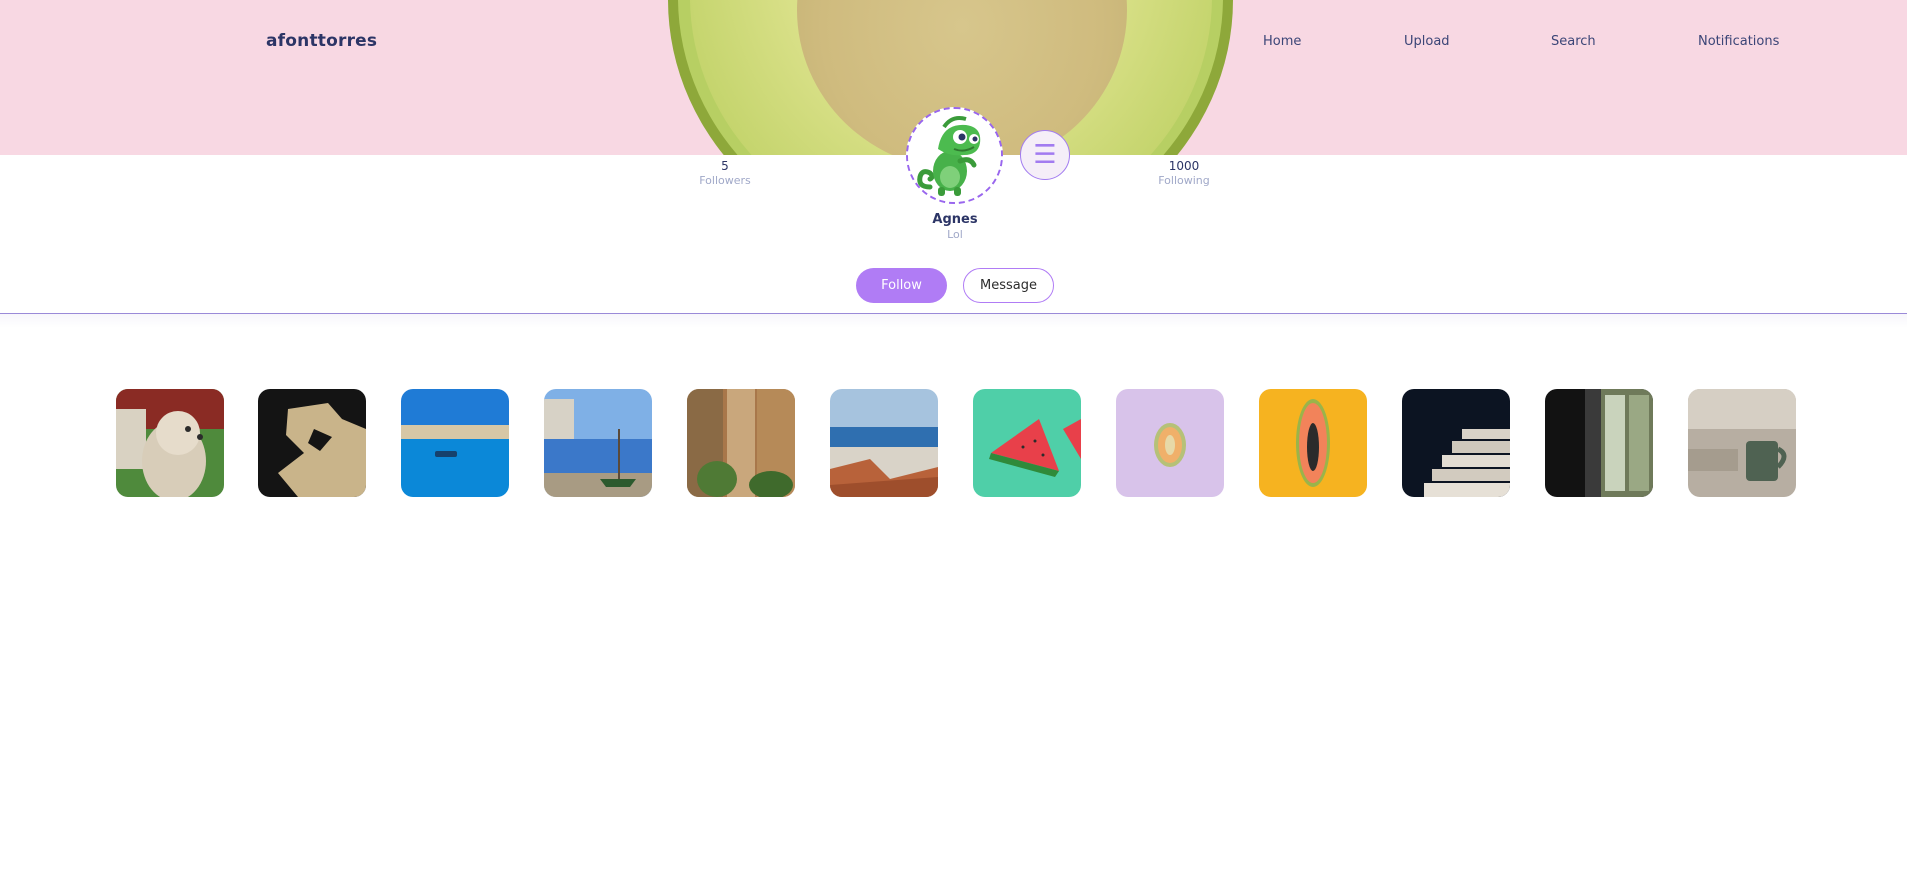 Image resolution: width=1907 pixels, height=892 pixels. I want to click on hamburger-menu-icon: ☰, so click(1045, 155).